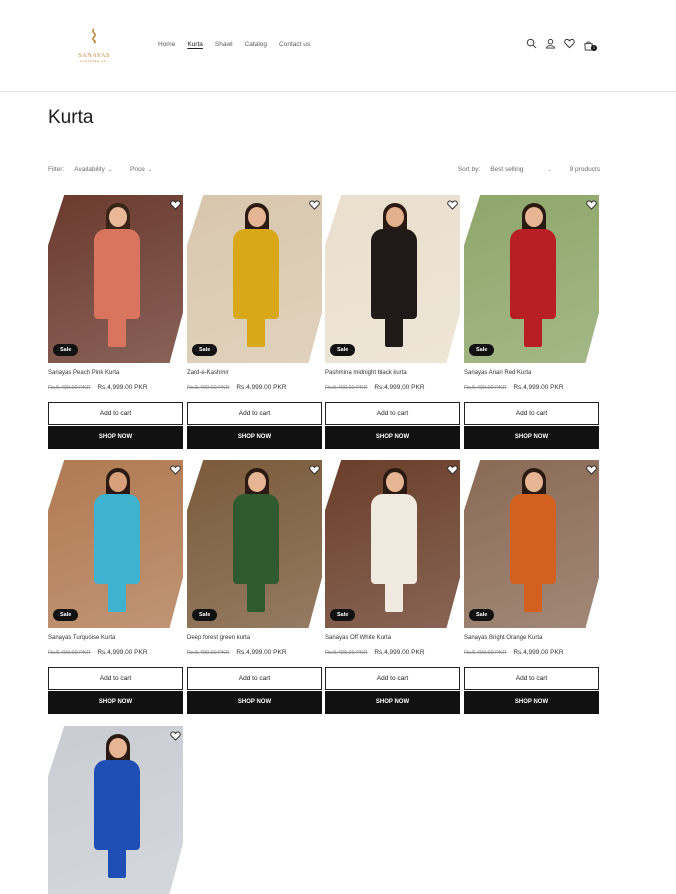  Describe the element at coordinates (294, 44) in the screenshot. I see `nav-contact-us: Contact us` at that location.